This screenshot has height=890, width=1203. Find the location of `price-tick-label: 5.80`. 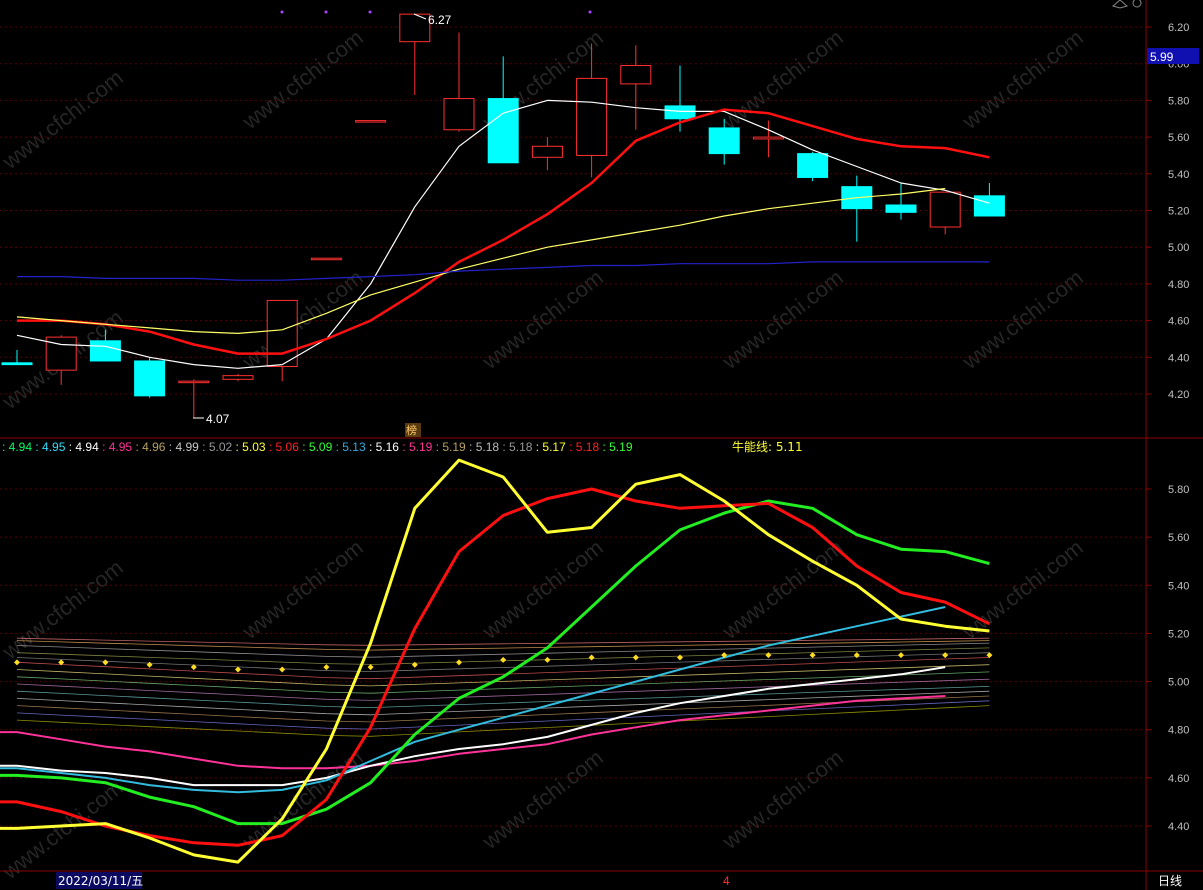

price-tick-label: 5.80 is located at coordinates (1178, 101).